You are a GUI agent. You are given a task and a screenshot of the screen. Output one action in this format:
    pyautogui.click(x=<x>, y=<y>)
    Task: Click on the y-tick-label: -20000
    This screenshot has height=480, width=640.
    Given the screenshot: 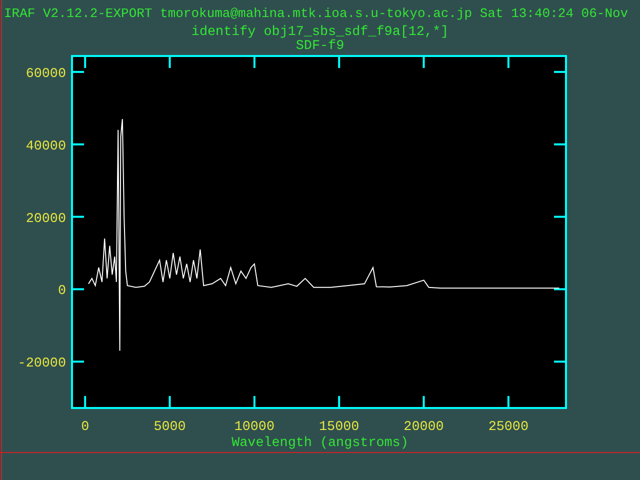 What is the action you would take?
    pyautogui.click(x=42, y=364)
    